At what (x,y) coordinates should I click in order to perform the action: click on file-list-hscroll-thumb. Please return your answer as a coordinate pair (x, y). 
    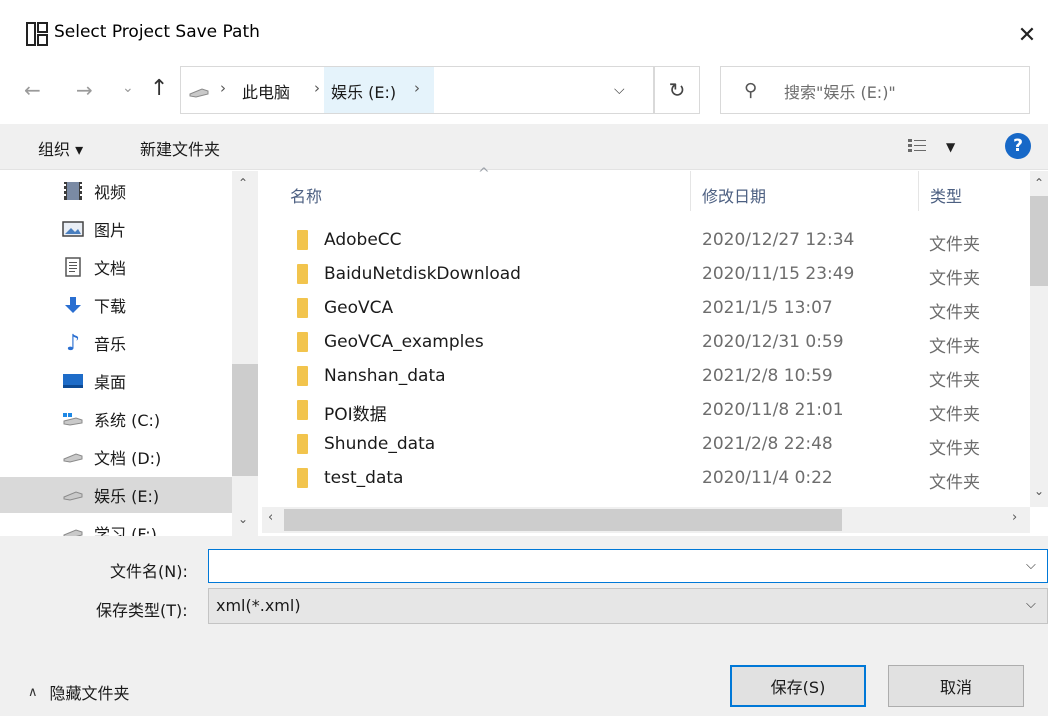
    Looking at the image, I should click on (563, 520).